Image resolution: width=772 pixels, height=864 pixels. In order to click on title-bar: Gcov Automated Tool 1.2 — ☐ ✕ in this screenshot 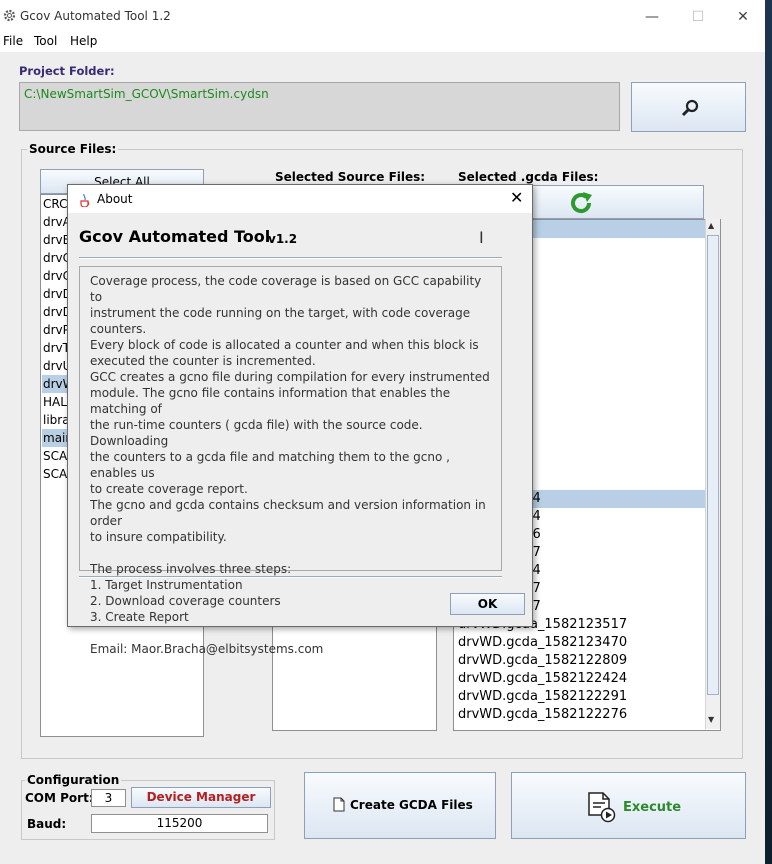, I will do `click(382, 16)`.